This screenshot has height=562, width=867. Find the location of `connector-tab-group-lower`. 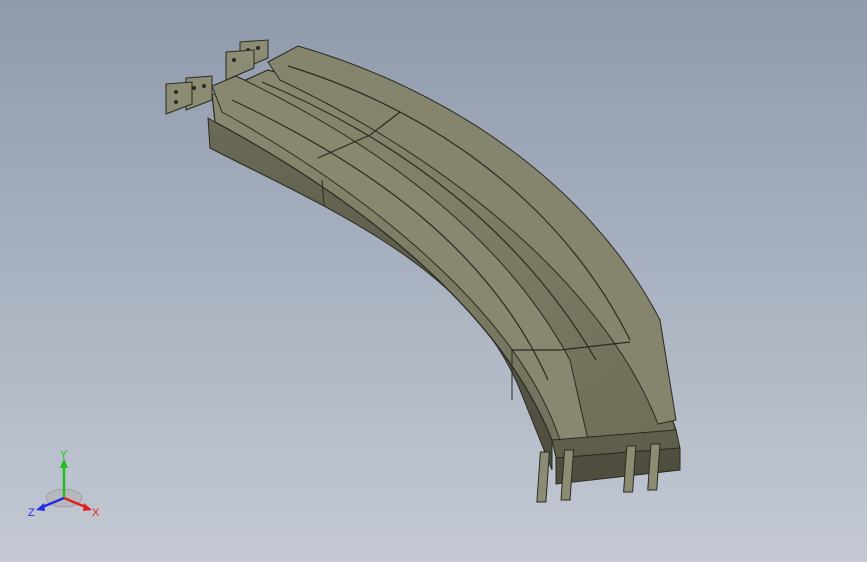

connector-tab-group-lower is located at coordinates (189, 95).